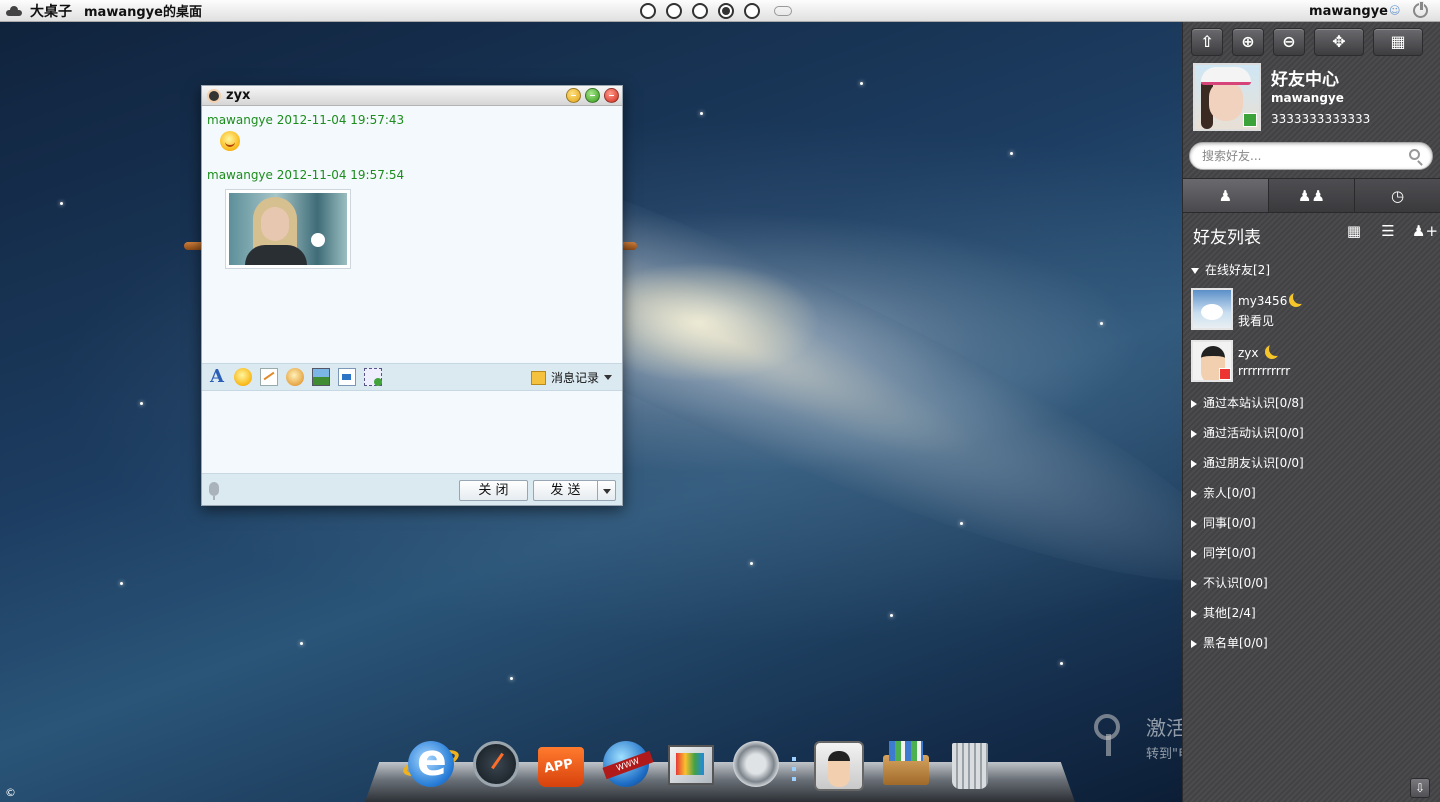  I want to click on group-label: 黑名单[0/0], so click(1235, 643).